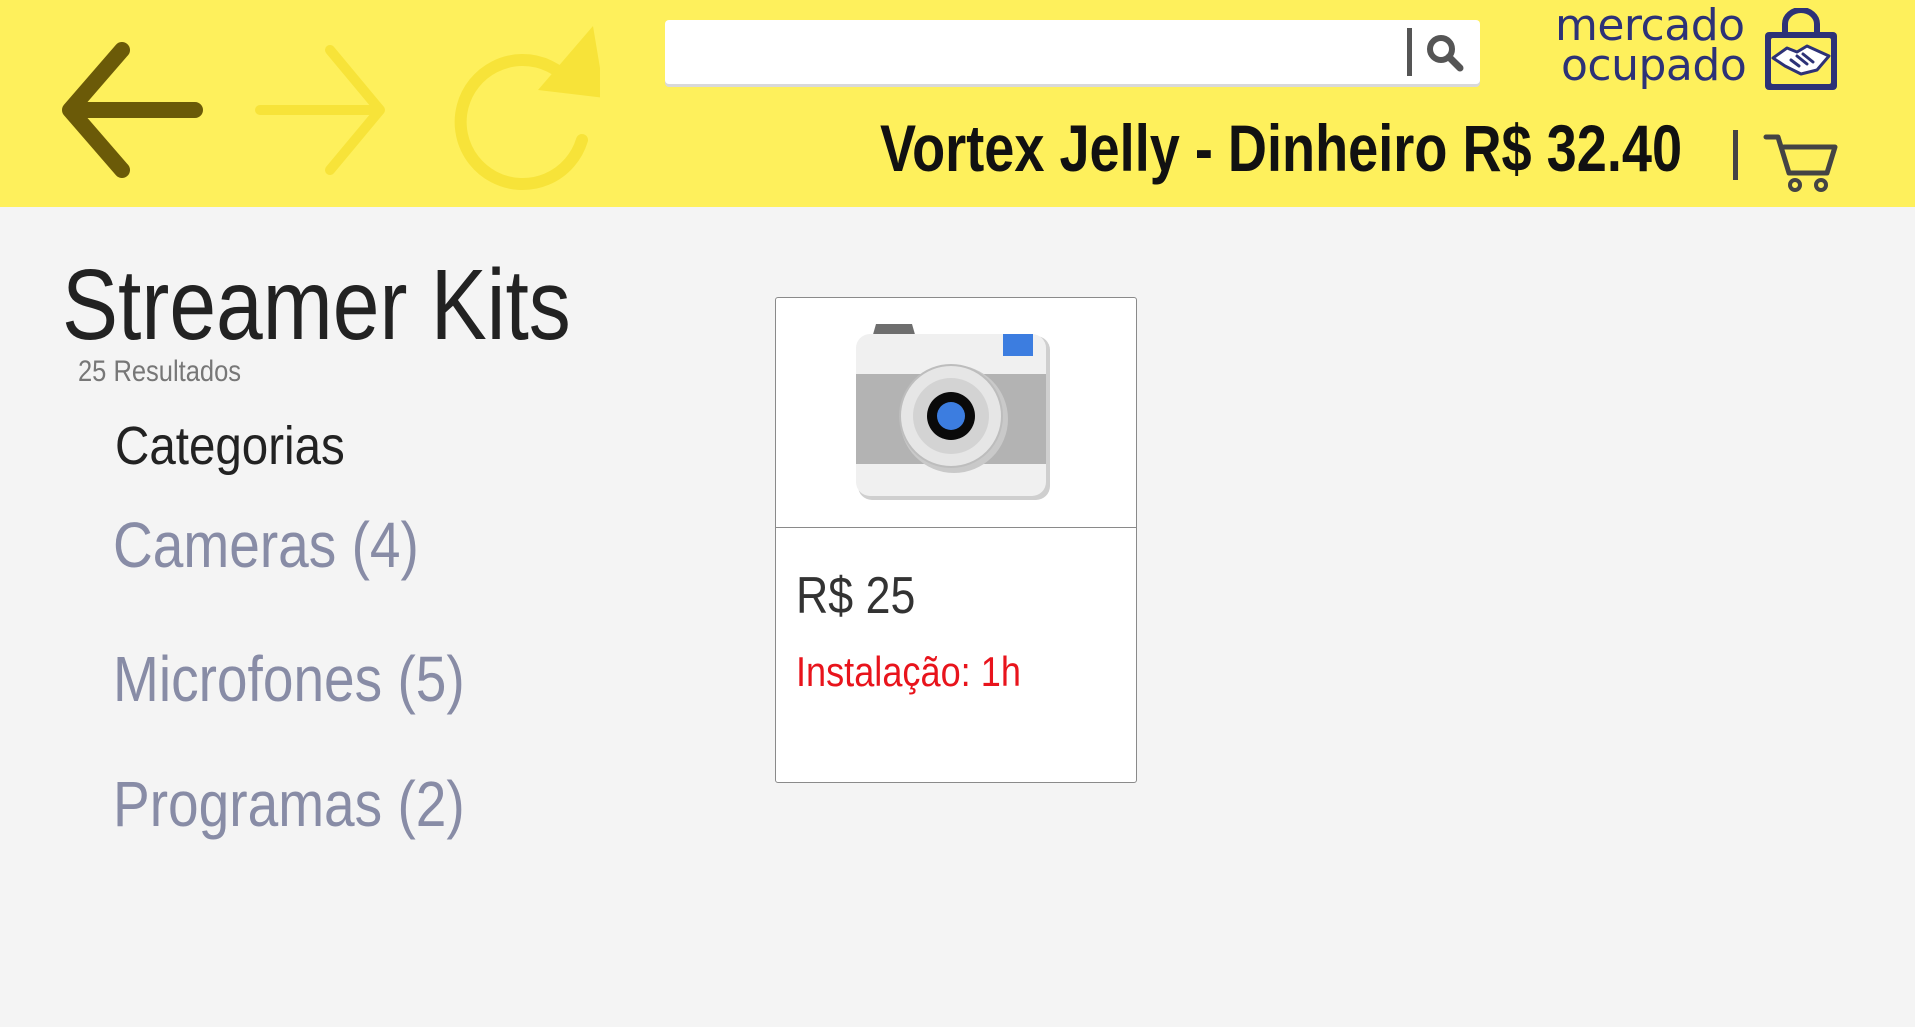 Image resolution: width=1915 pixels, height=1027 pixels. I want to click on search-input, so click(1035, 52).